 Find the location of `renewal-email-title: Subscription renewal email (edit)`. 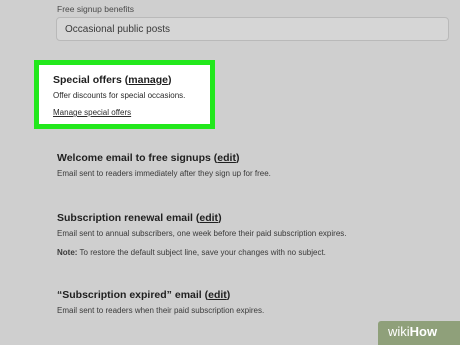

renewal-email-title: Subscription renewal email (edit) is located at coordinates (139, 218).